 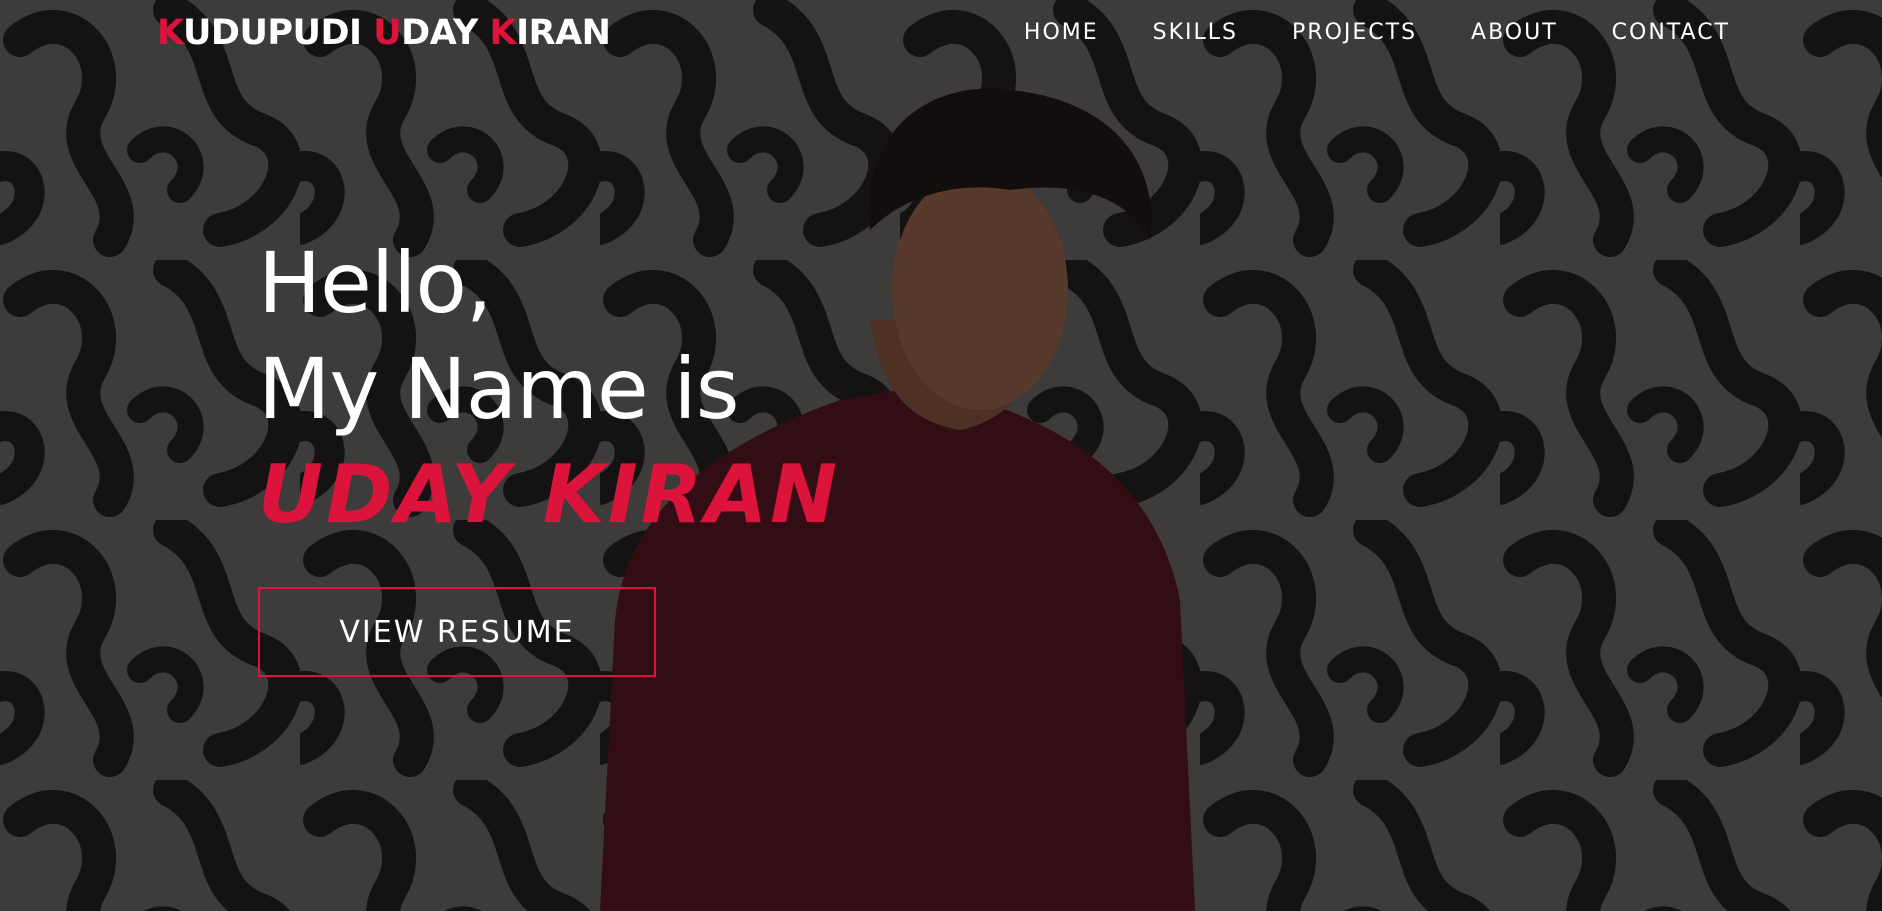 I want to click on nav-link-projects: PROJECTS, so click(x=1354, y=32).